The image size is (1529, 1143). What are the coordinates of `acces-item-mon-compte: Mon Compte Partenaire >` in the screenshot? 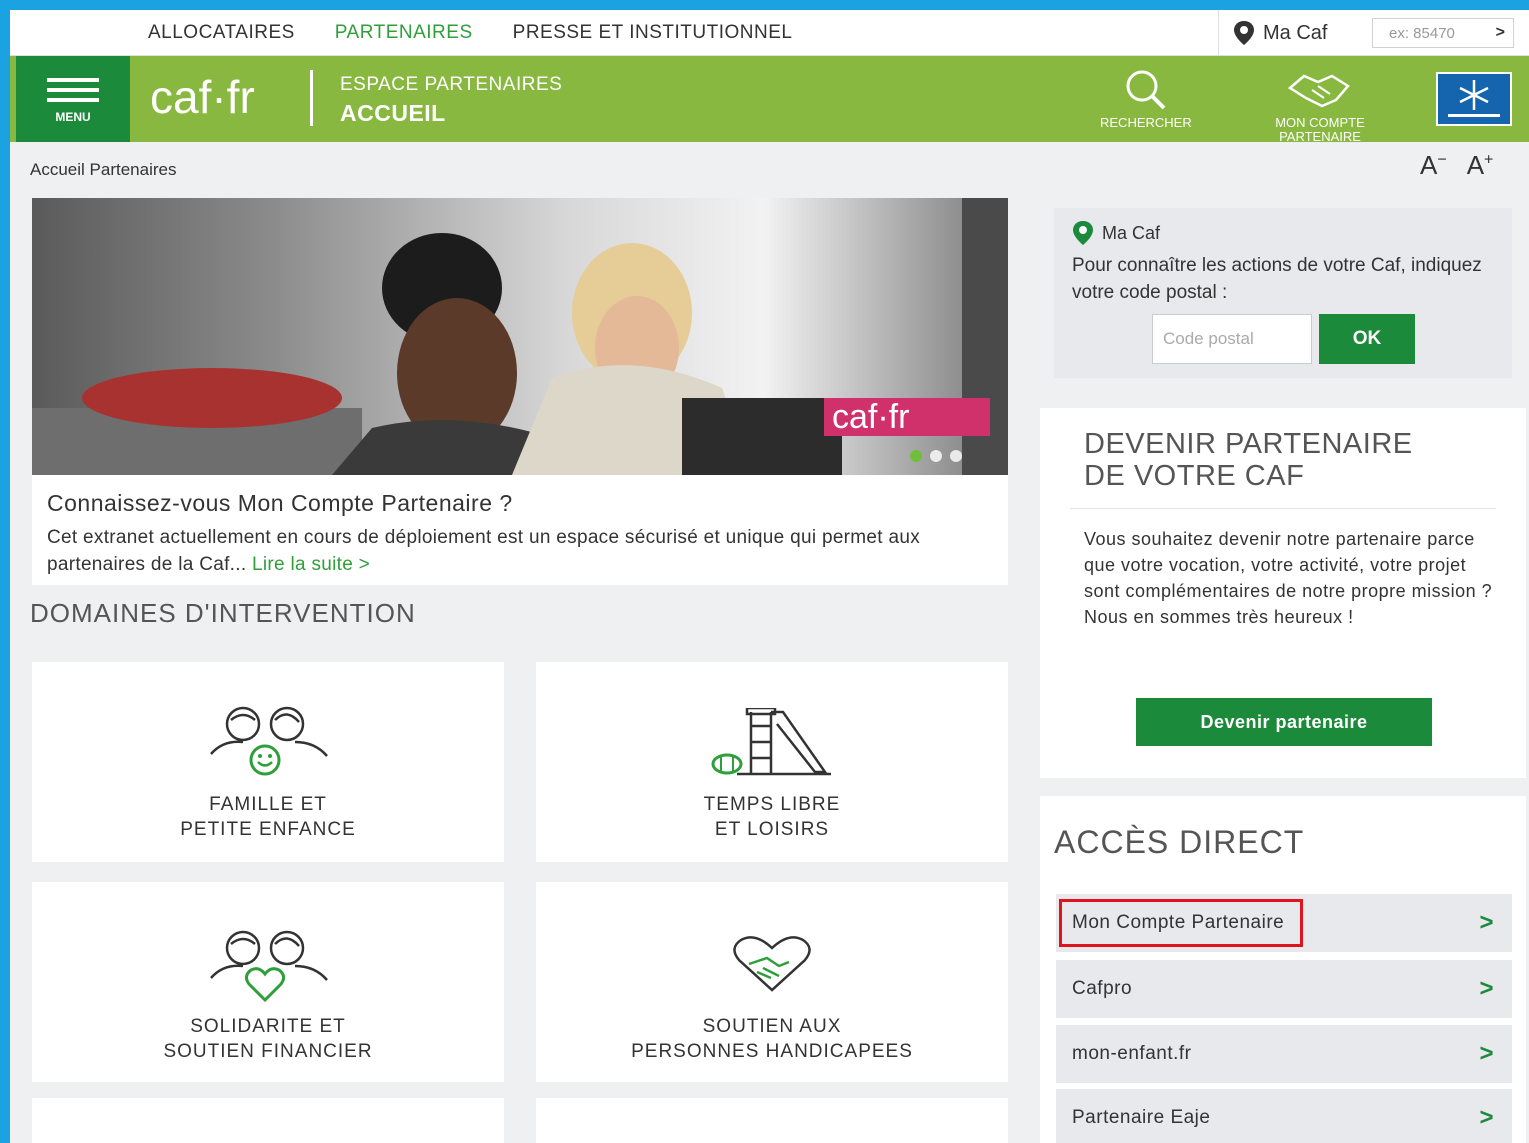 It's located at (1284, 923).